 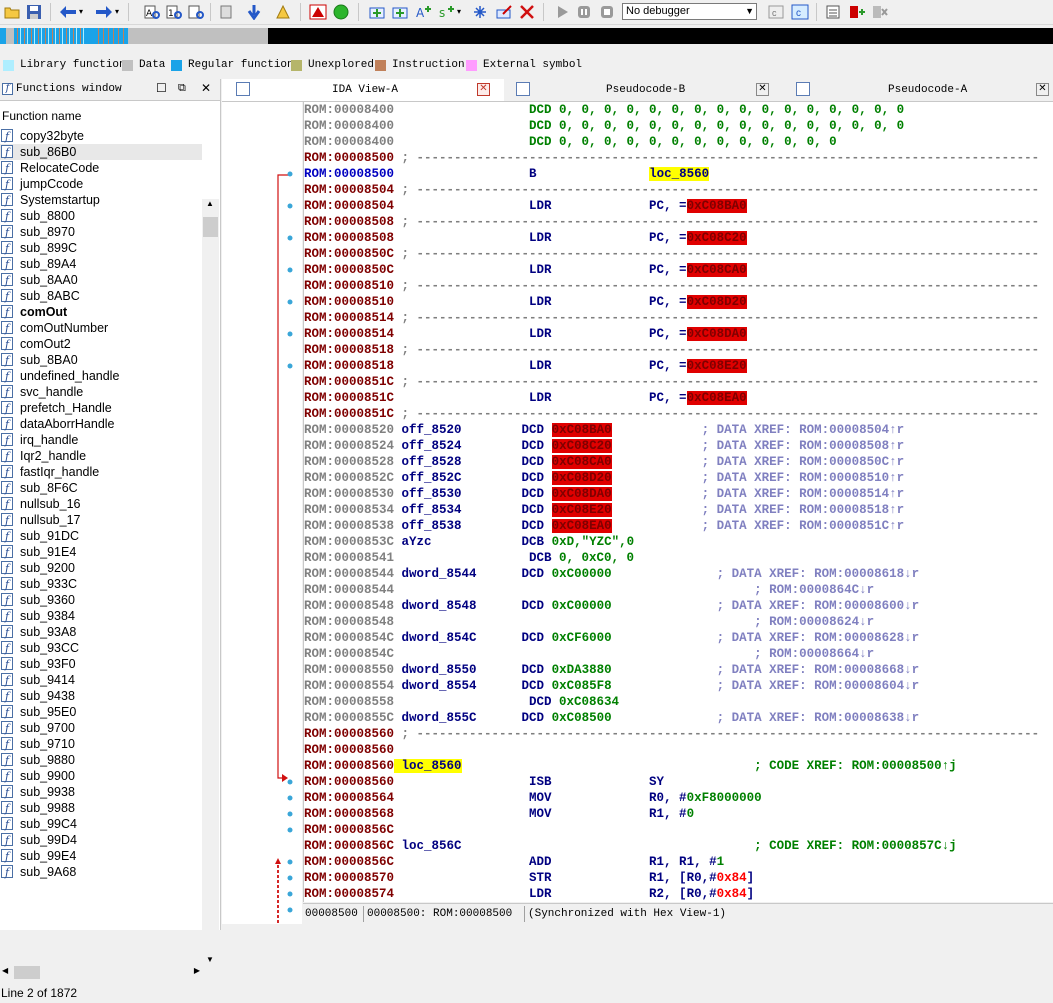 What do you see at coordinates (363, 90) in the screenshot?
I see `tab-ida-view-a: IDA View-A ✕` at bounding box center [363, 90].